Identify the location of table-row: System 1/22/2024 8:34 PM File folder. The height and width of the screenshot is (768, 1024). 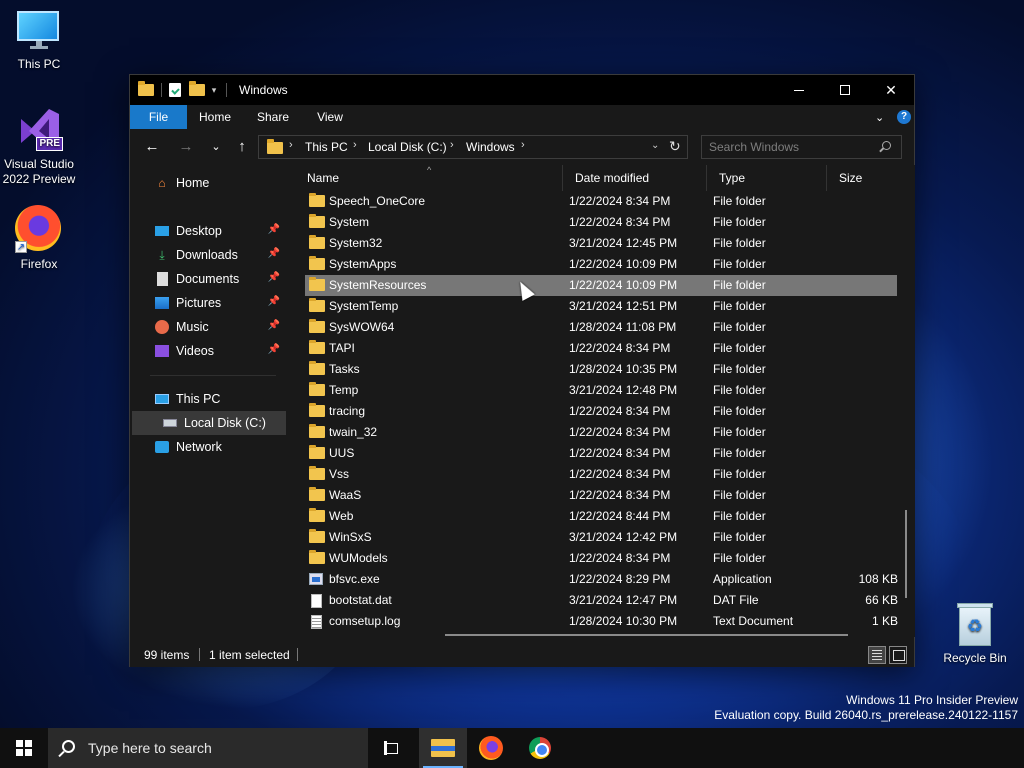
(601, 222).